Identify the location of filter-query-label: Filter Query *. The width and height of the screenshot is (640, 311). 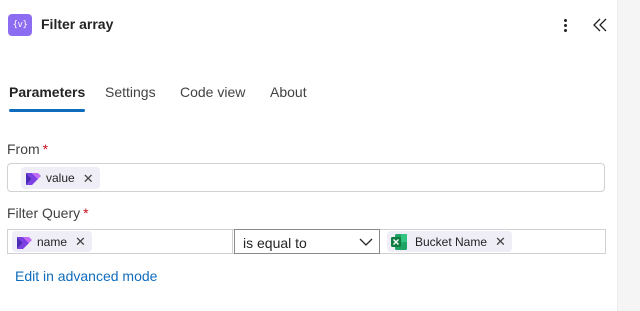
(48, 213).